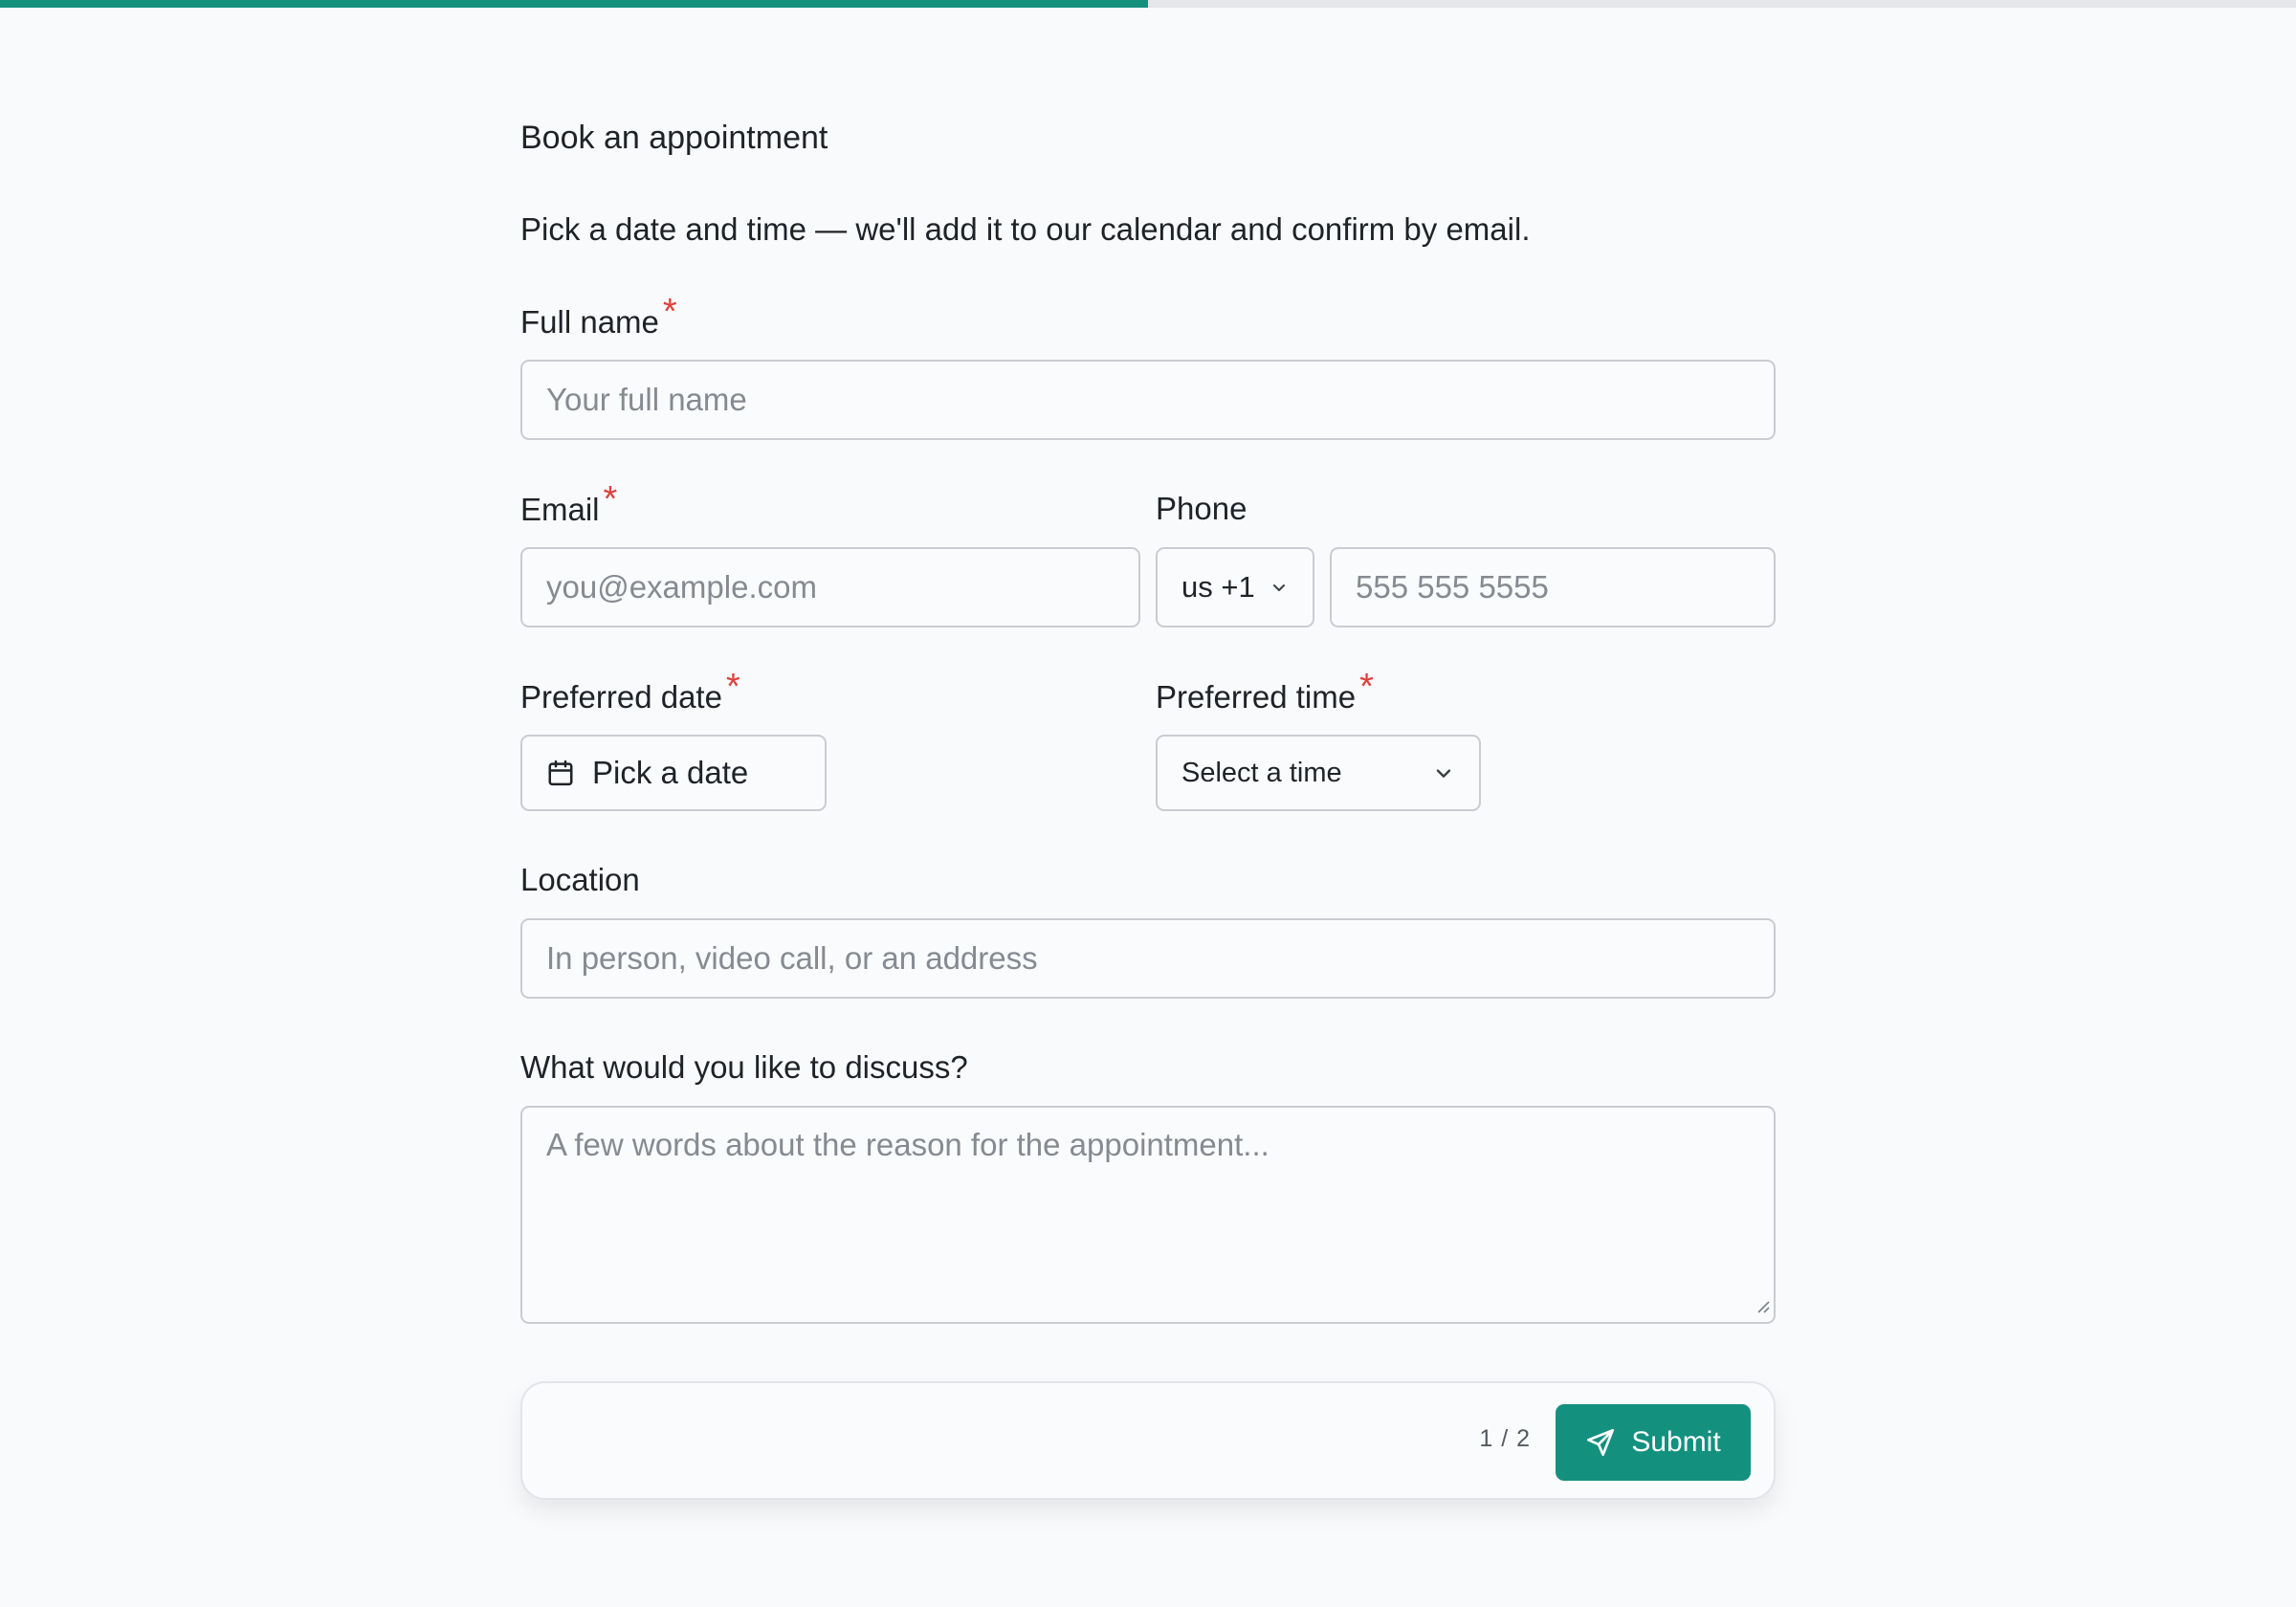 This screenshot has width=2296, height=1607. What do you see at coordinates (1600, 1442) in the screenshot?
I see `send-icon` at bounding box center [1600, 1442].